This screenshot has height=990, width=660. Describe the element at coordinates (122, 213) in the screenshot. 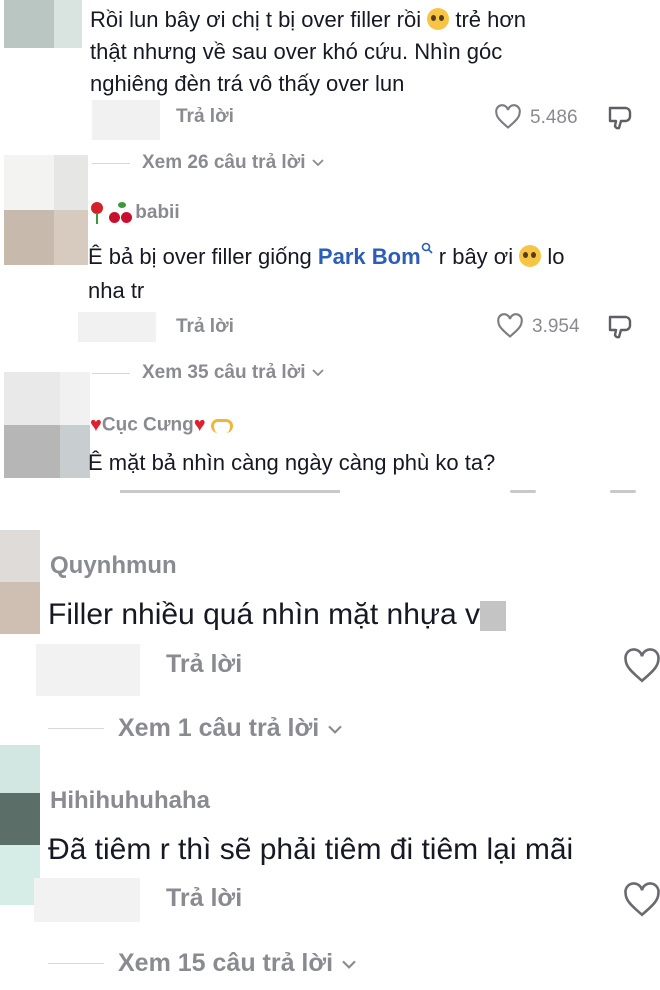

I see `cherries-emoji` at that location.